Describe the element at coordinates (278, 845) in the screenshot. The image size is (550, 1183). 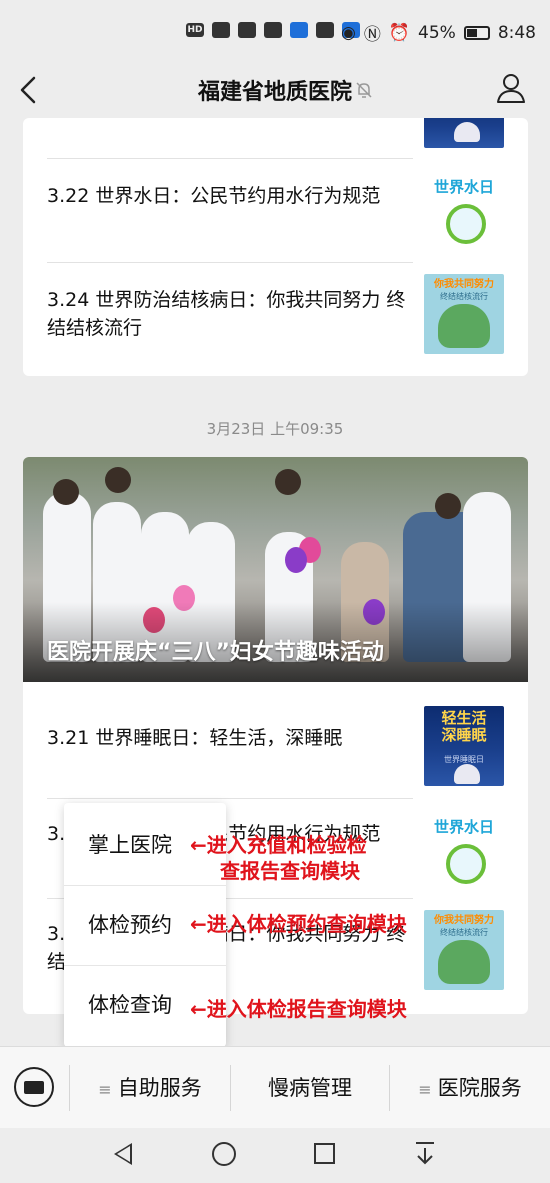
I see `annotation-line: ←进入充值和检验检` at that location.